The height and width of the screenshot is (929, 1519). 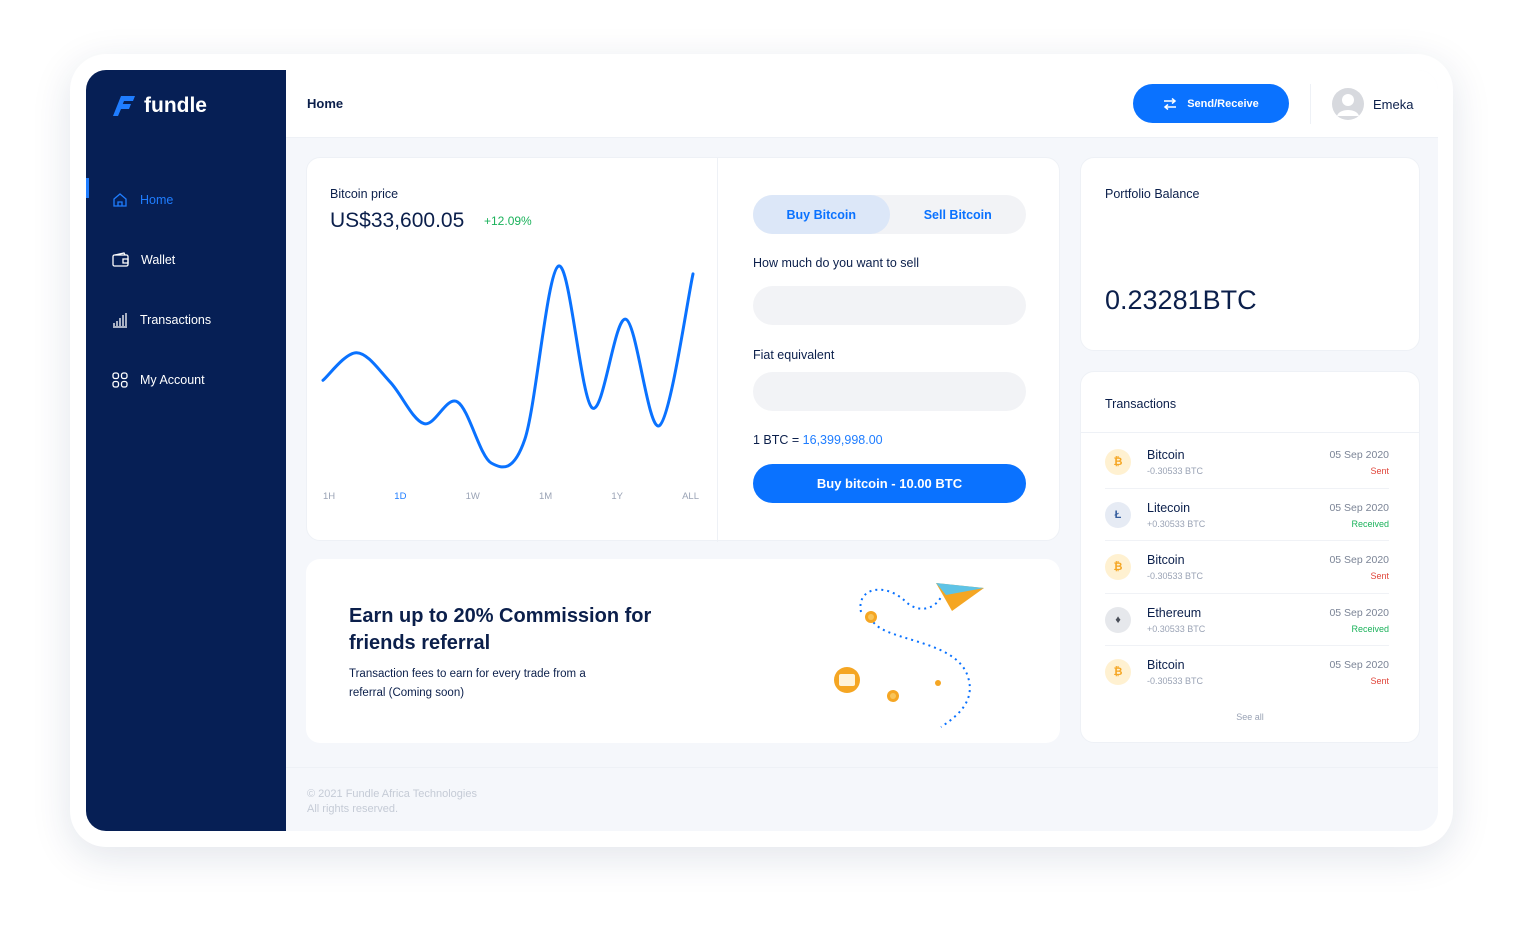 I want to click on send-receive-button: Send/Receive, so click(x=1211, y=103).